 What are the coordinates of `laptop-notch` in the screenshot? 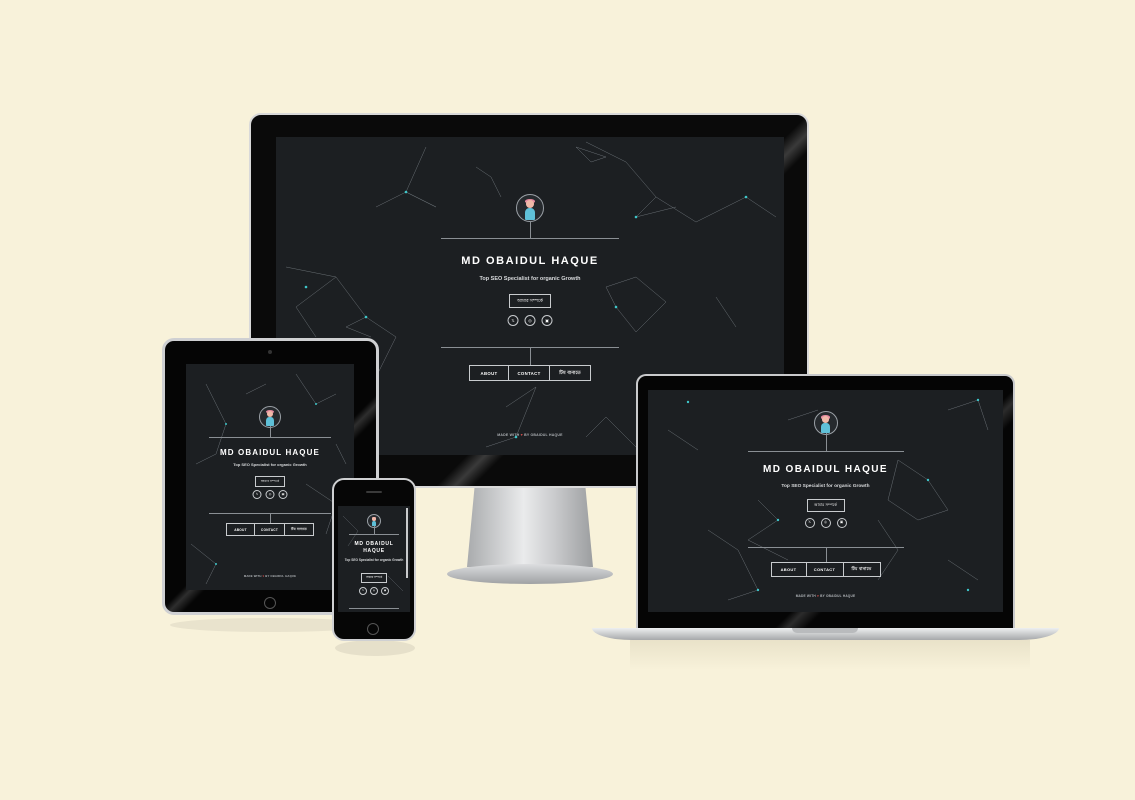 It's located at (825, 630).